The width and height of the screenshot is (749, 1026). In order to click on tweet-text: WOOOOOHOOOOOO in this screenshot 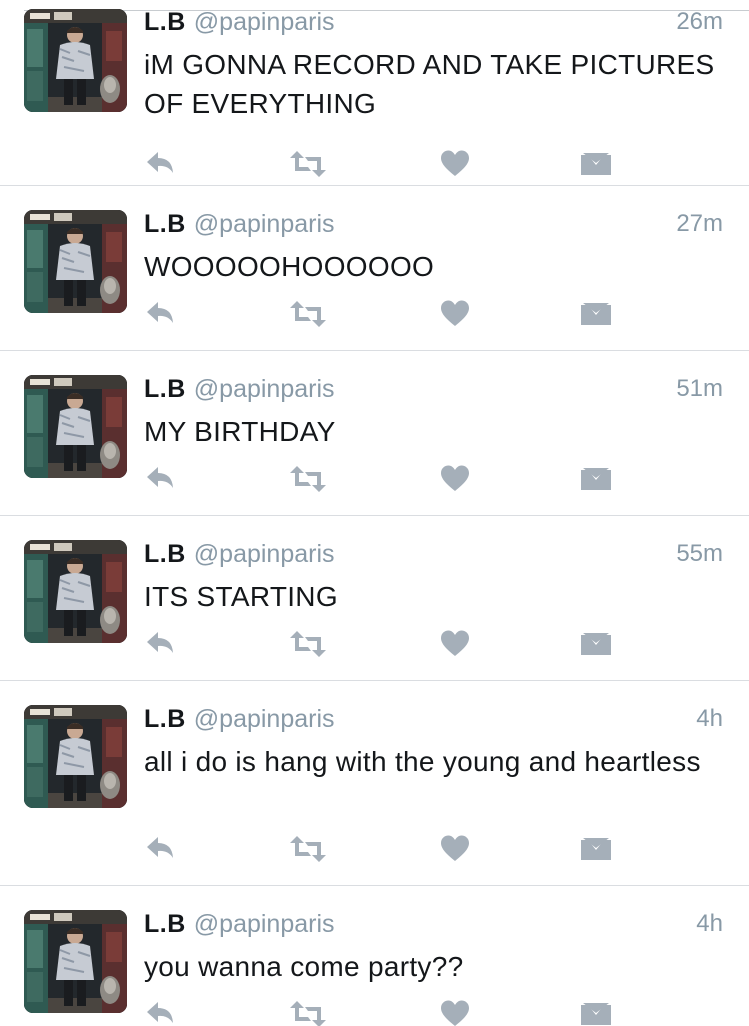, I will do `click(289, 266)`.